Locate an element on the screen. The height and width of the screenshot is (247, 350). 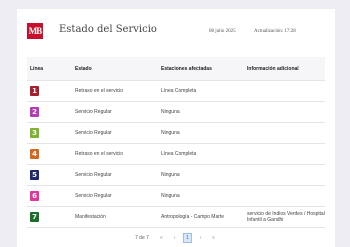
table-row: 6 Servicio Regular Ninguna is located at coordinates (176, 196).